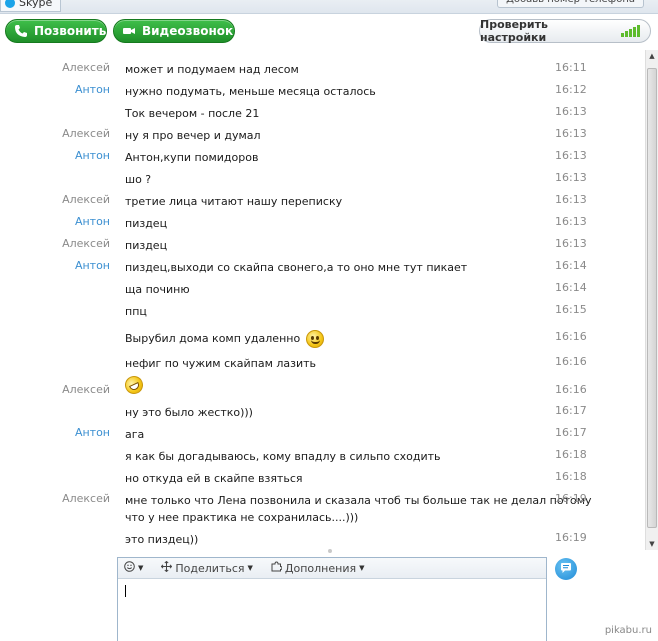  I want to click on send-message-button, so click(566, 569).